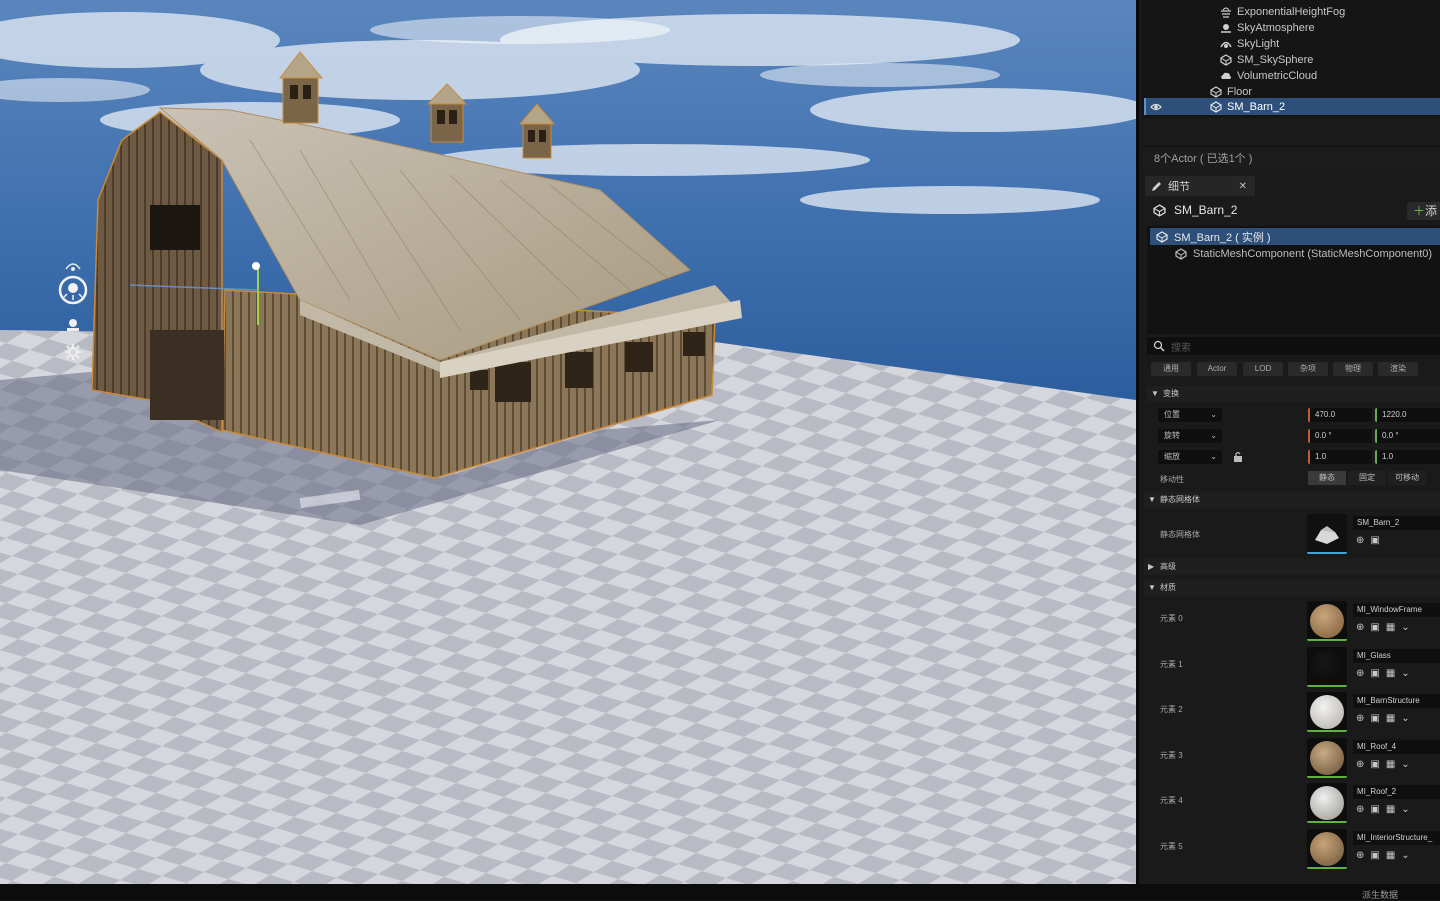 This screenshot has width=1440, height=901. I want to click on static-mesh-picker: SM_Barn_2, so click(1396, 523).